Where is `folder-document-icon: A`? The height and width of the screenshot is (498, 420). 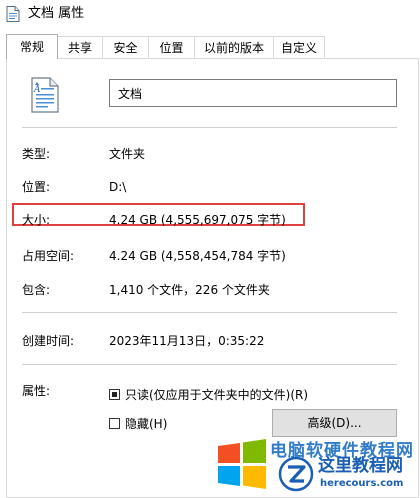 folder-document-icon: A is located at coordinates (45, 95).